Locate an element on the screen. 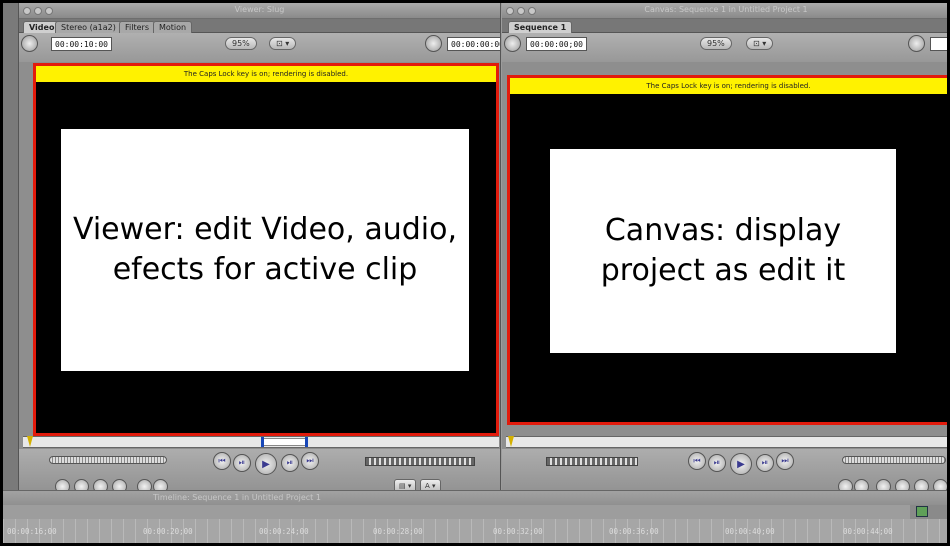 This screenshot has height=546, width=950. canvas-tabbar: Sequence 1 is located at coordinates (724, 26).